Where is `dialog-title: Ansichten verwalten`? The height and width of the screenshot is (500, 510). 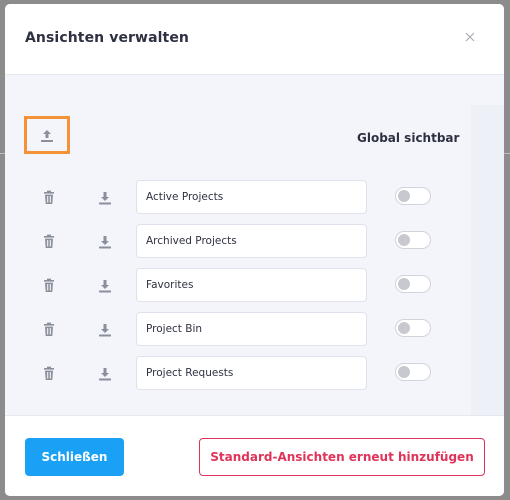
dialog-title: Ansichten verwalten is located at coordinates (107, 38).